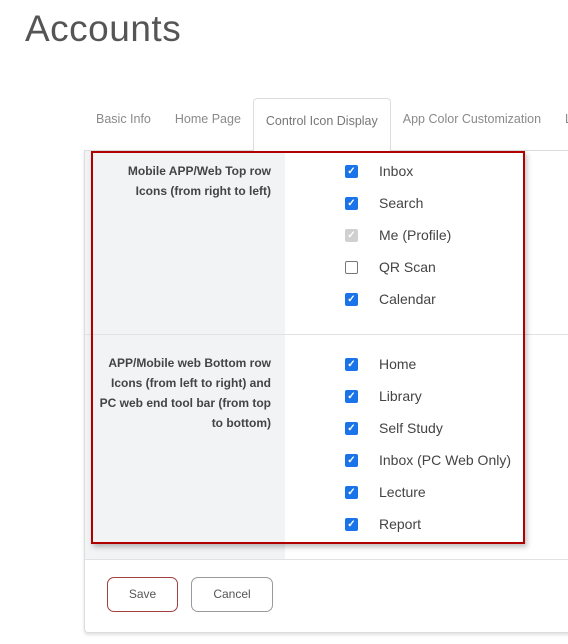 The height and width of the screenshot is (644, 568). Describe the element at coordinates (208, 124) in the screenshot. I see `tab-home-page: Home Page` at that location.